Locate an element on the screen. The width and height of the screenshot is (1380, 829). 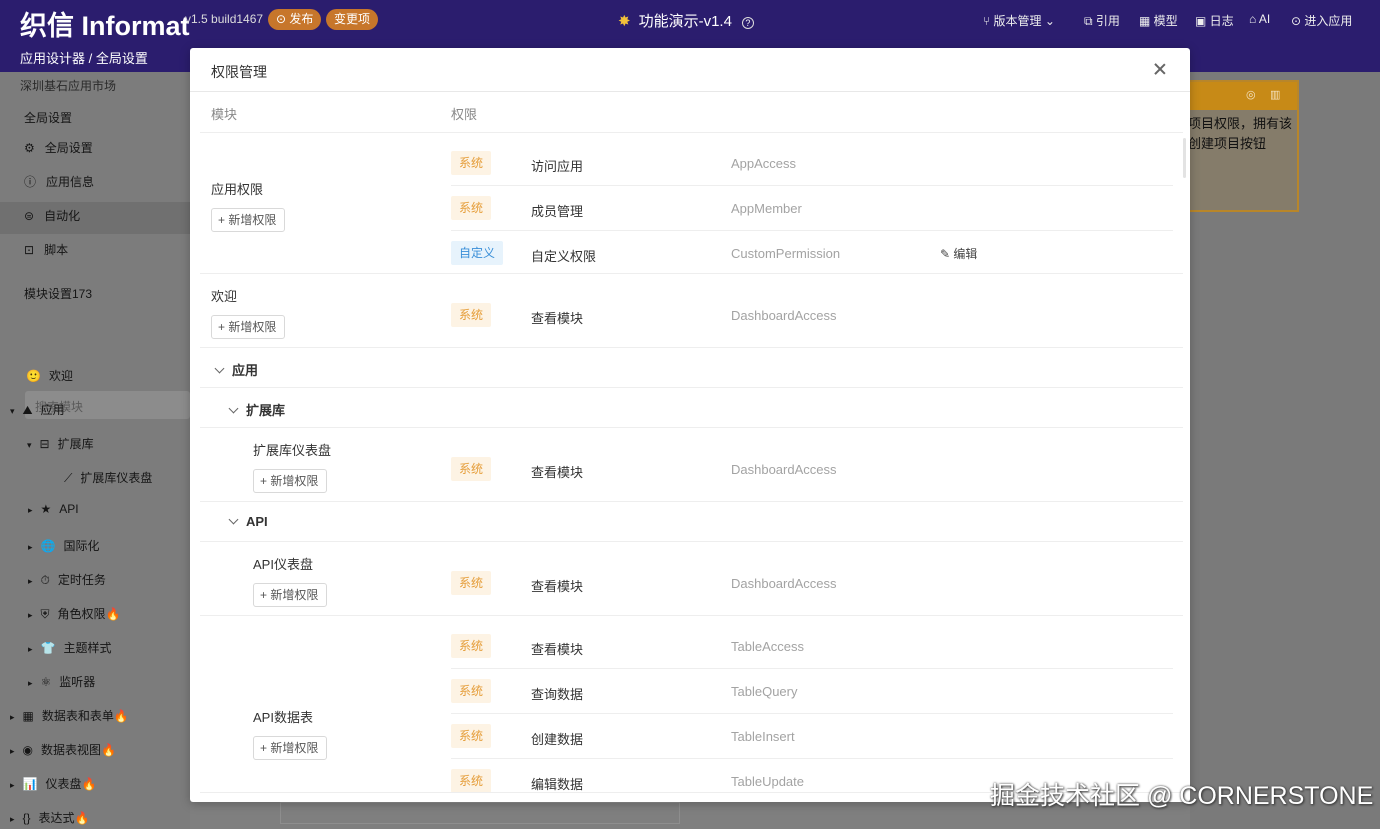
globe-icon: 🌐 is located at coordinates (48, 546).